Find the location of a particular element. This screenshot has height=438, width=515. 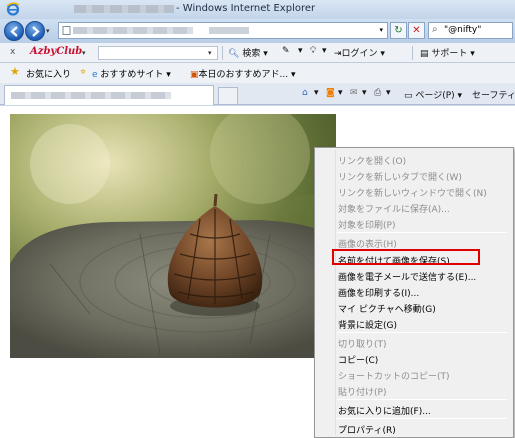

home-icon: ⌂ is located at coordinates (305, 93).